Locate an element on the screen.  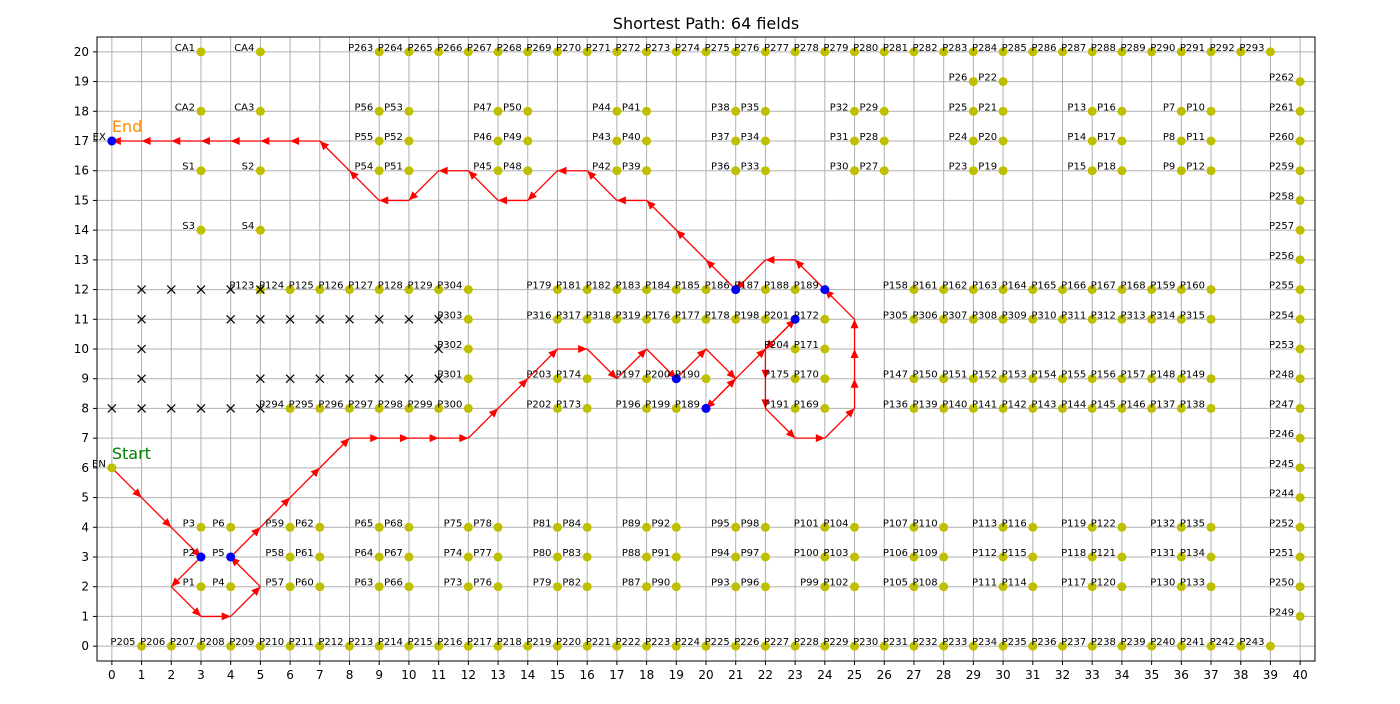
field-point-label: P2 is located at coordinates (189, 553).